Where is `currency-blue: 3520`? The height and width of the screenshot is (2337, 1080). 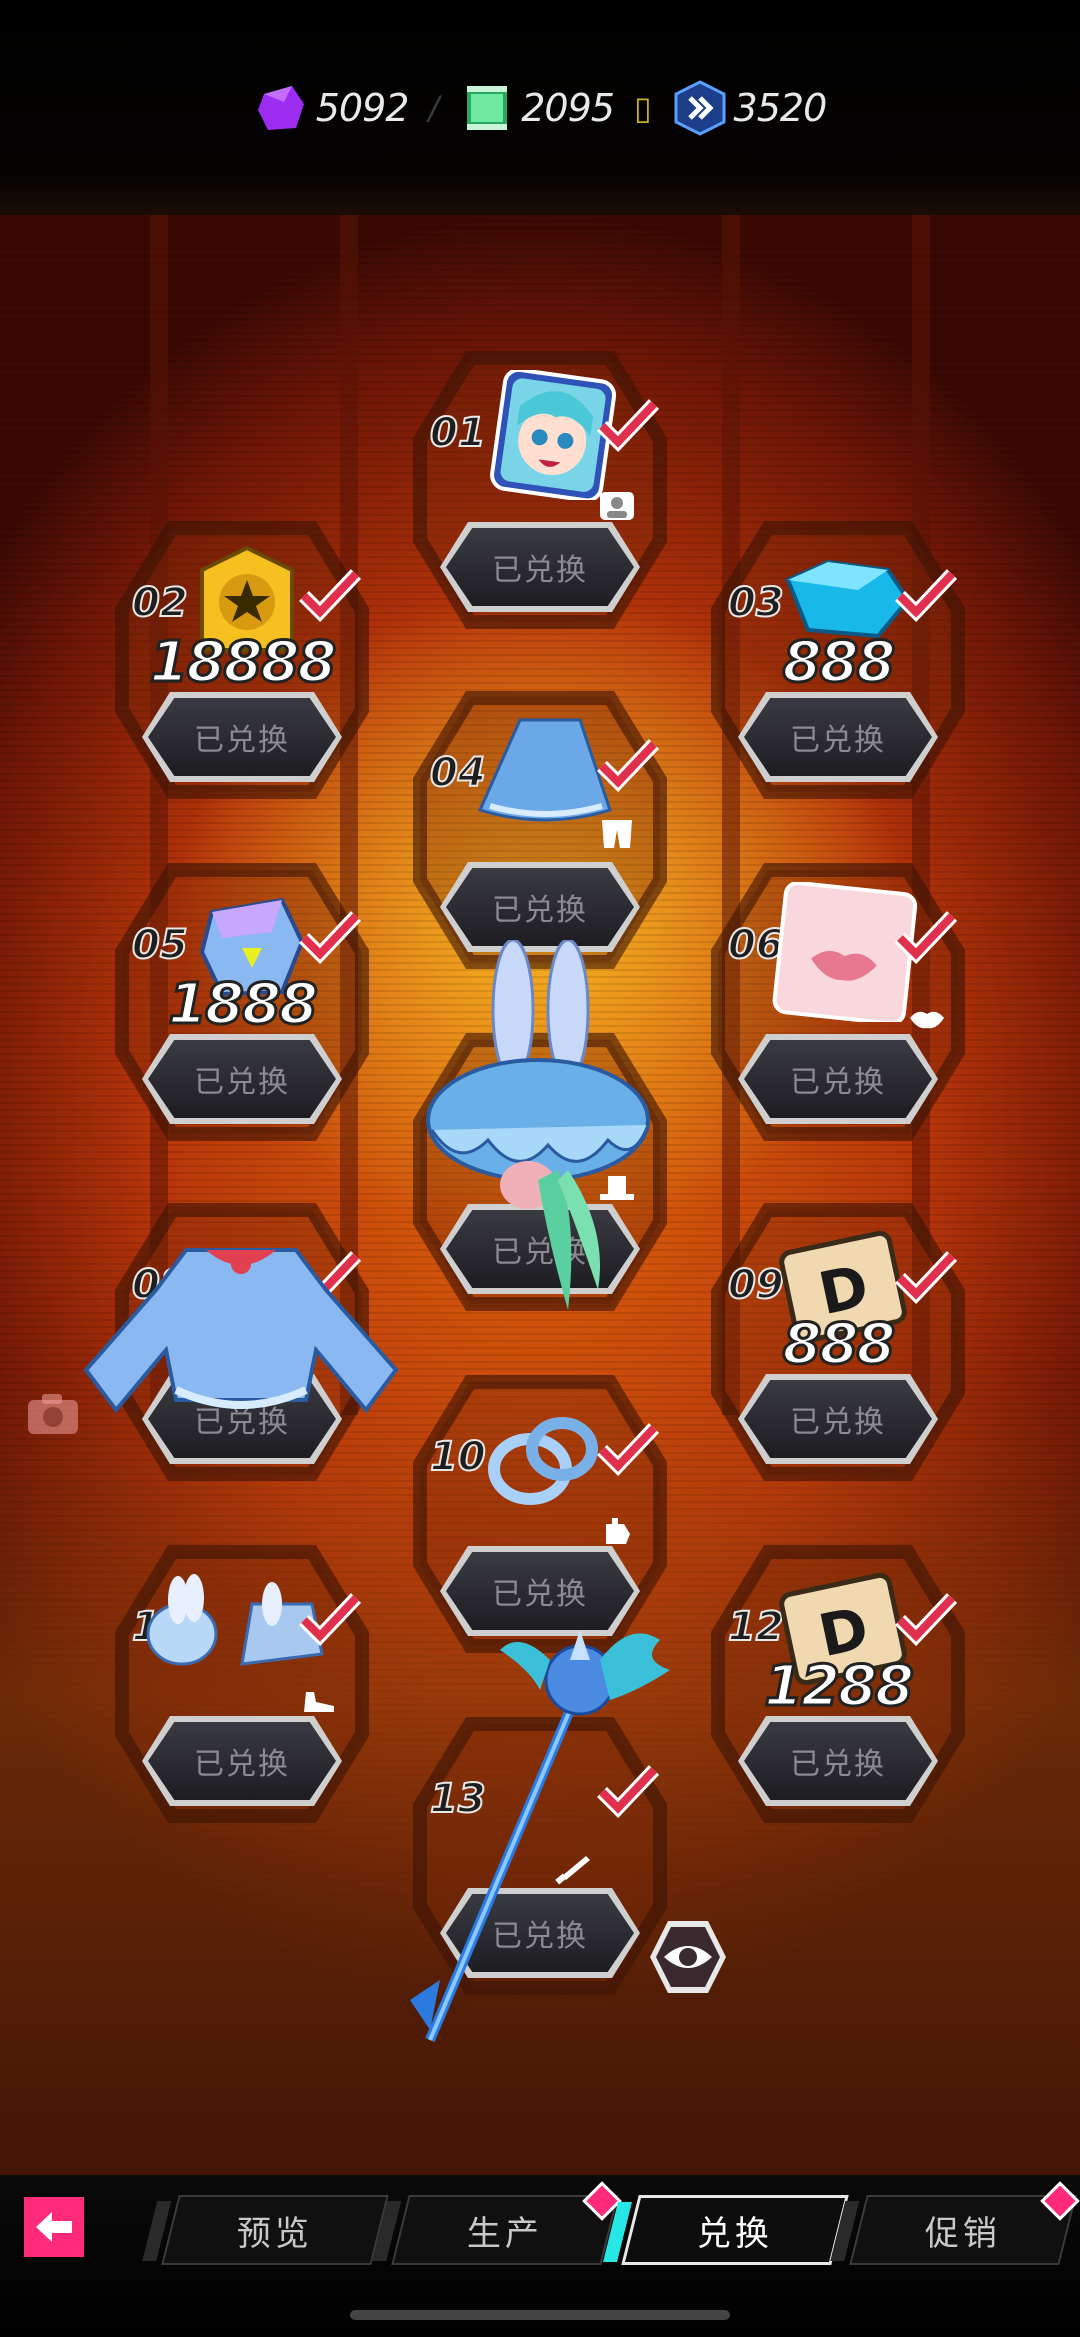
currency-blue: 3520 is located at coordinates (749, 108).